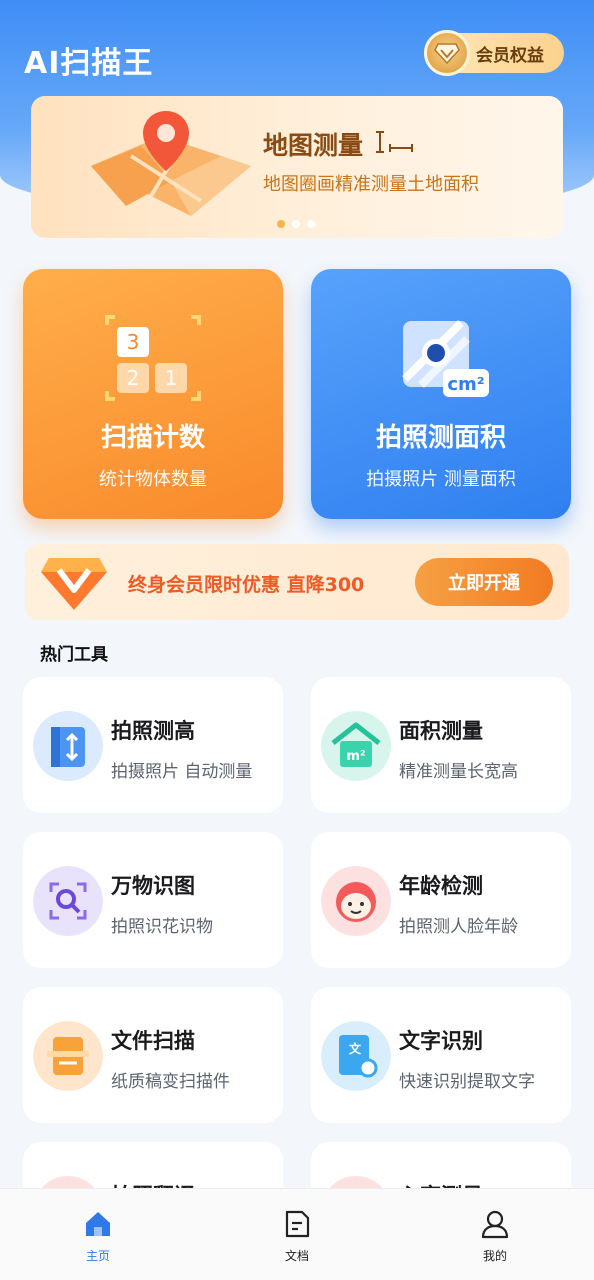 The image size is (594, 1280). Describe the element at coordinates (153, 900) in the screenshot. I see `tool-image-recognition: 万物识图 拍照识花识物` at that location.